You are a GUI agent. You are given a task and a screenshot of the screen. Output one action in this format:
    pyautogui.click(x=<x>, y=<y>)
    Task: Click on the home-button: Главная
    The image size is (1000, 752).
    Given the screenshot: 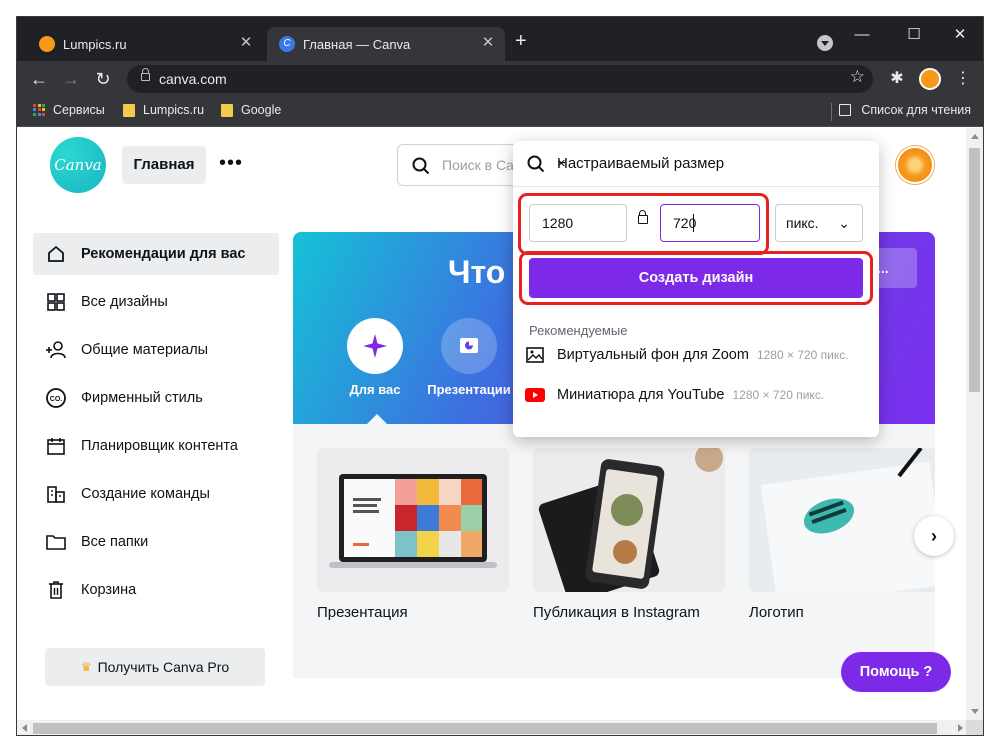 What is the action you would take?
    pyautogui.click(x=164, y=165)
    